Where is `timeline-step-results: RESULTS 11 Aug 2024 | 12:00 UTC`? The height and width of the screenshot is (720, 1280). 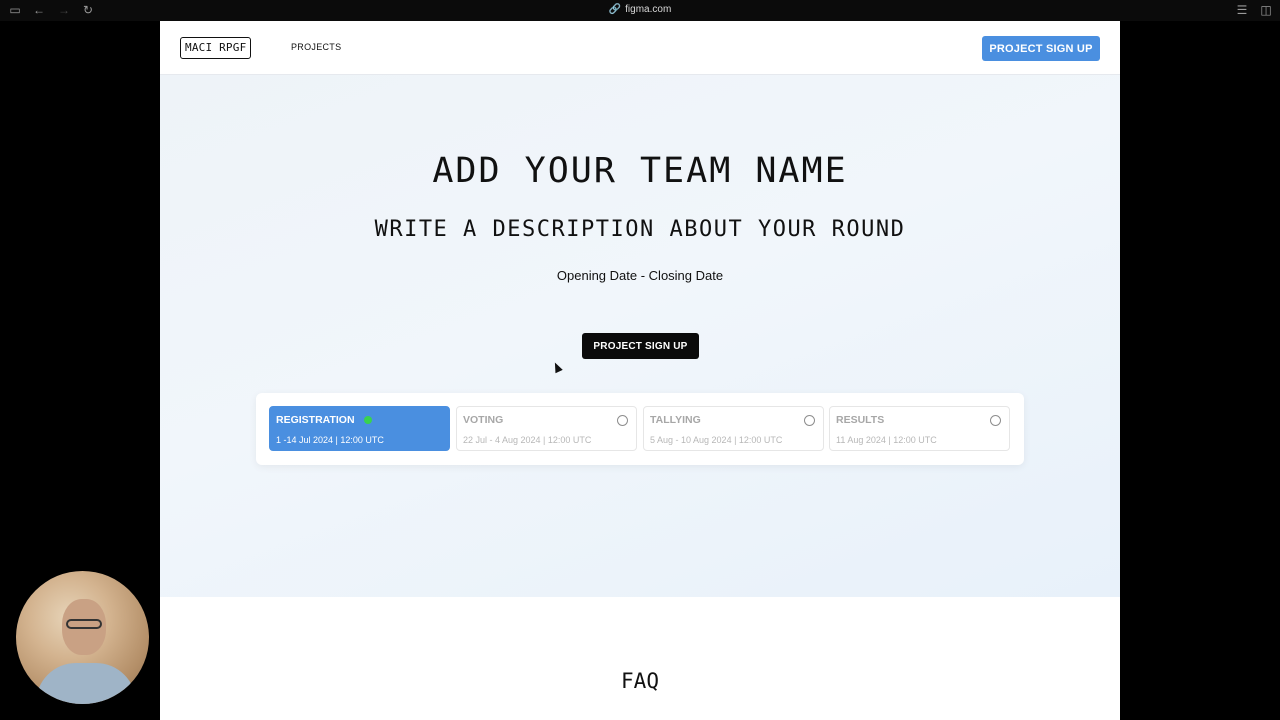 timeline-step-results: RESULTS 11 Aug 2024 | 12:00 UTC is located at coordinates (919, 428).